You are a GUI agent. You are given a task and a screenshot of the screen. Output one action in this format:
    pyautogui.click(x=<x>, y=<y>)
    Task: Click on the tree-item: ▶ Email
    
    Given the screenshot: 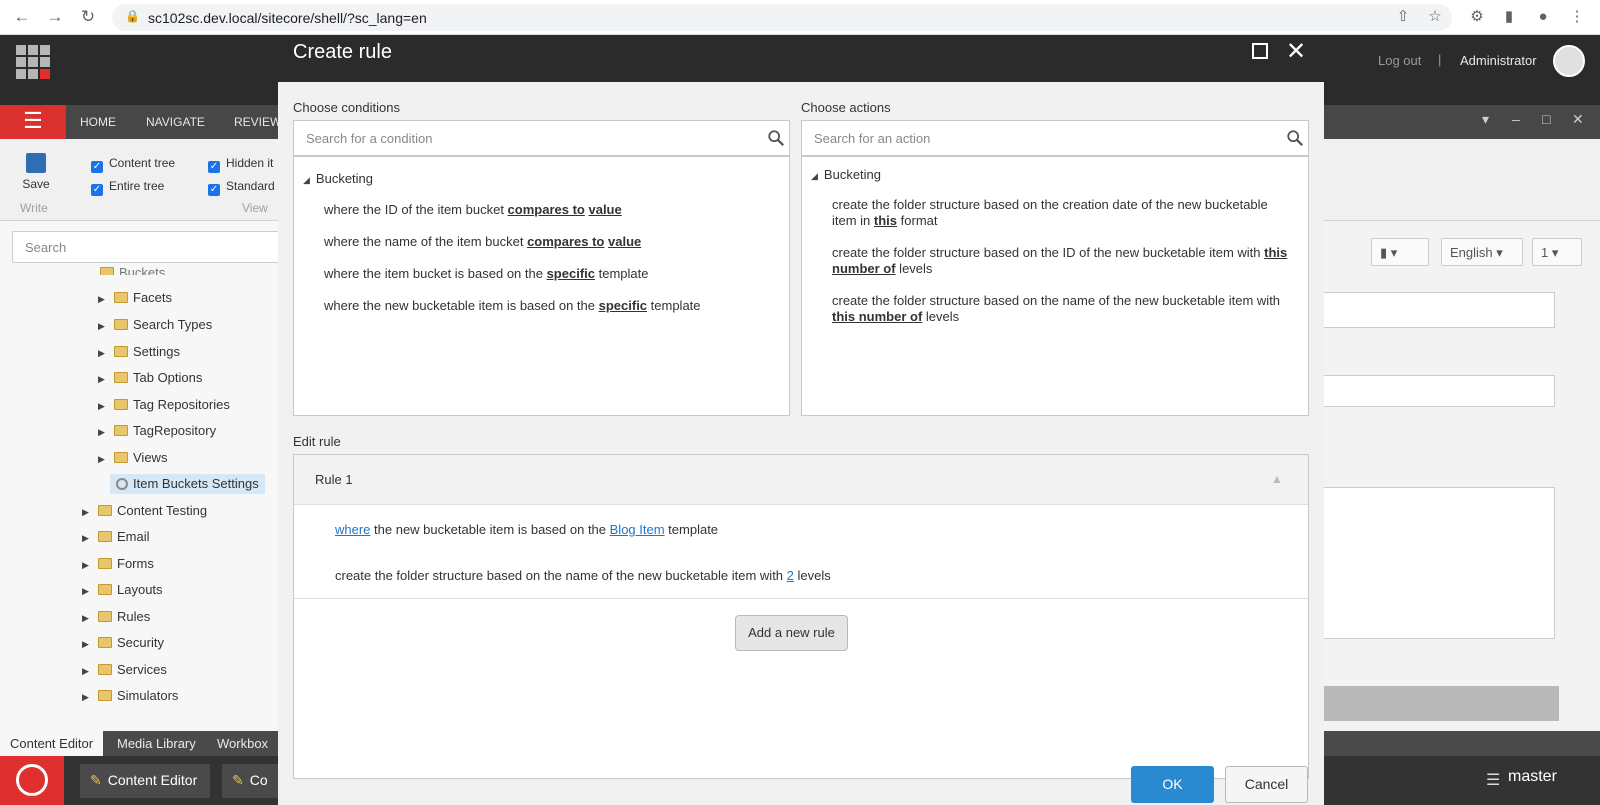 What is the action you would take?
    pyautogui.click(x=116, y=540)
    